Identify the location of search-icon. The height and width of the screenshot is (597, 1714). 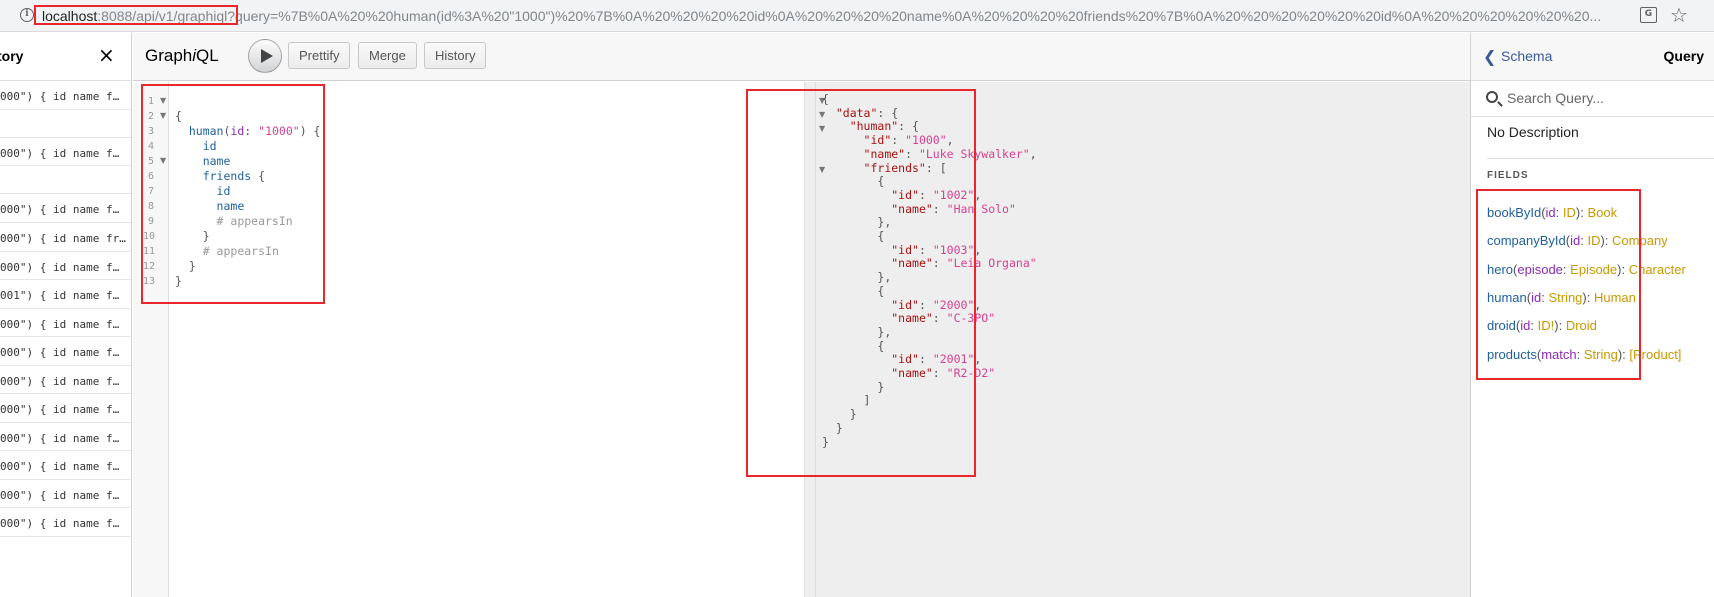
(1492, 97).